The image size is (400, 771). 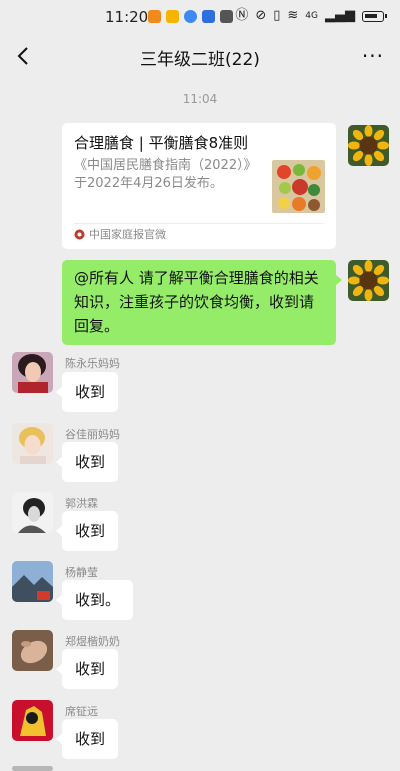 I want to click on hand-avatar-icon, so click(x=32, y=650).